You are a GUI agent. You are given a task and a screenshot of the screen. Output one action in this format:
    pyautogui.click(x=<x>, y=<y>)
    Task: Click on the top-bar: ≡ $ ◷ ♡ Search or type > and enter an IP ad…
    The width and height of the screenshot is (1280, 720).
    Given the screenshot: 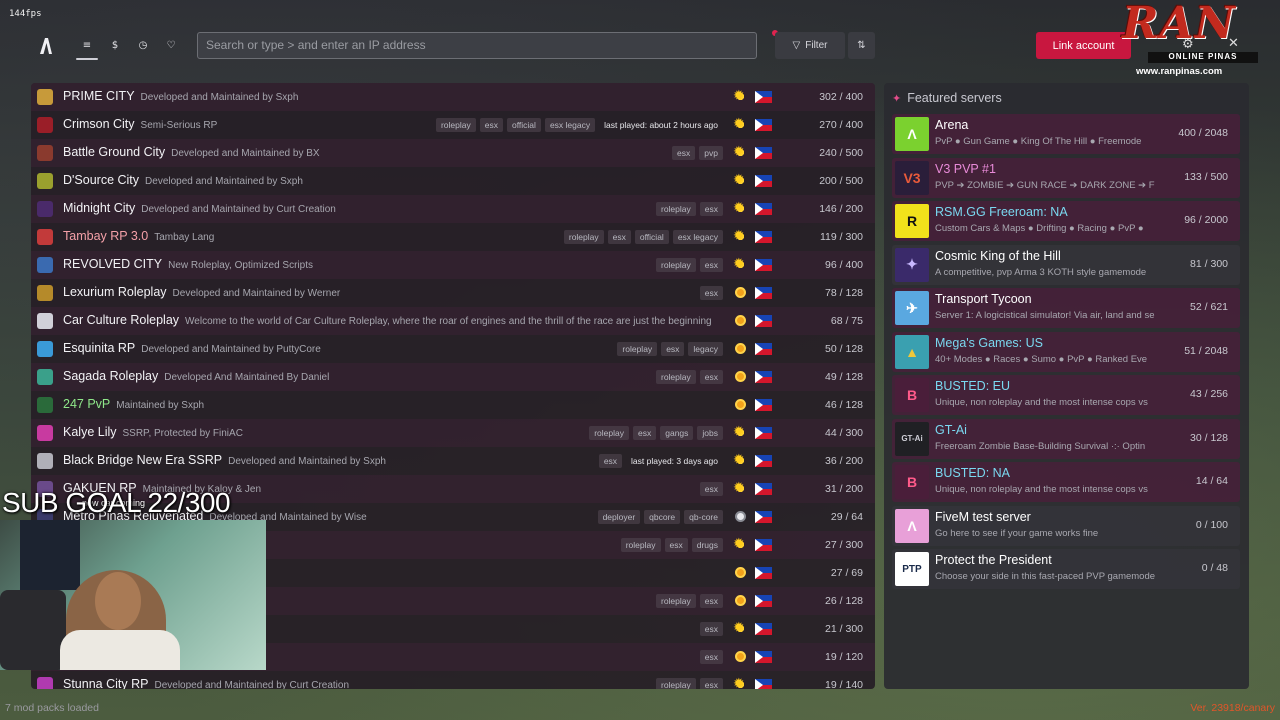 What is the action you would take?
    pyautogui.click(x=640, y=46)
    